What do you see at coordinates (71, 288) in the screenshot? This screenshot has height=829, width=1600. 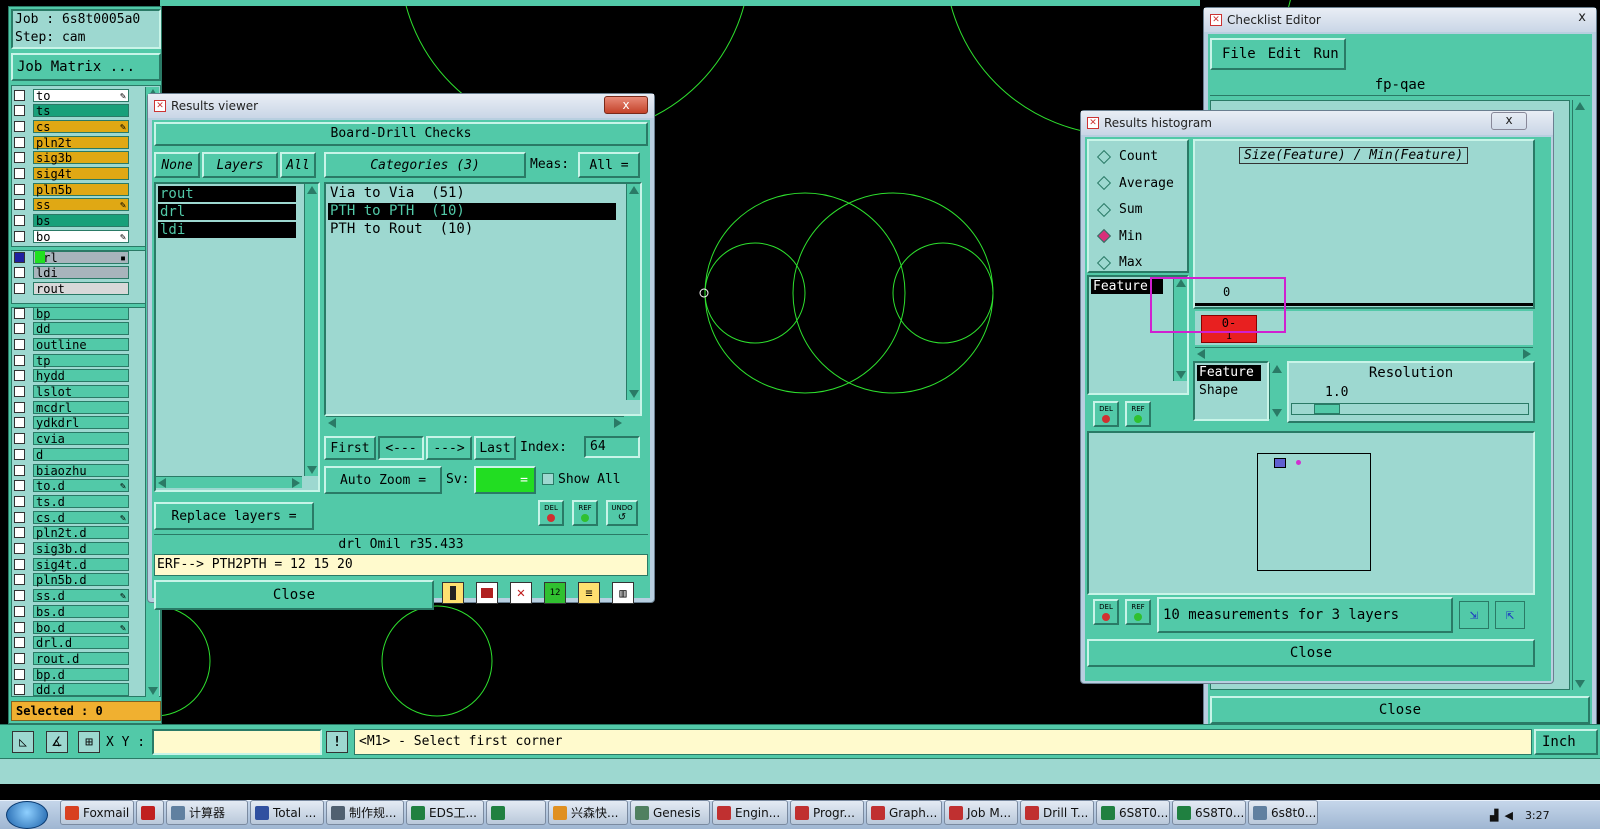 I see `layer-row-rout: rout` at bounding box center [71, 288].